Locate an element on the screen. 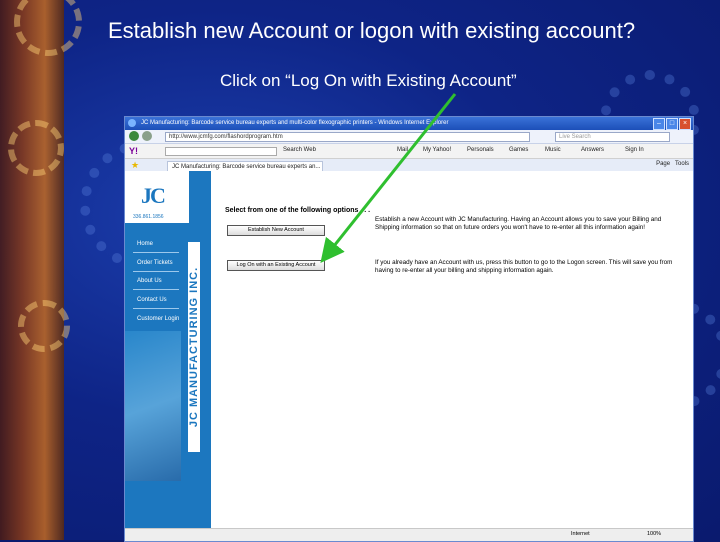  back-icon is located at coordinates (134, 136).